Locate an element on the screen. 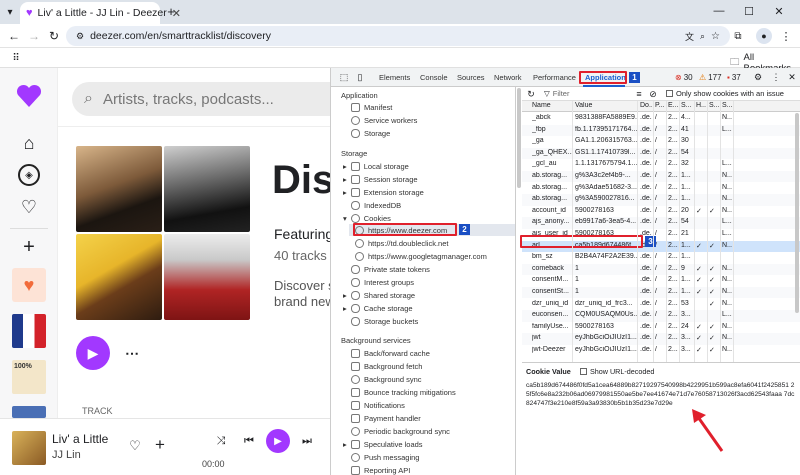  item-speculative-loads: ▸ Speculative loads is located at coordinates (383, 444).